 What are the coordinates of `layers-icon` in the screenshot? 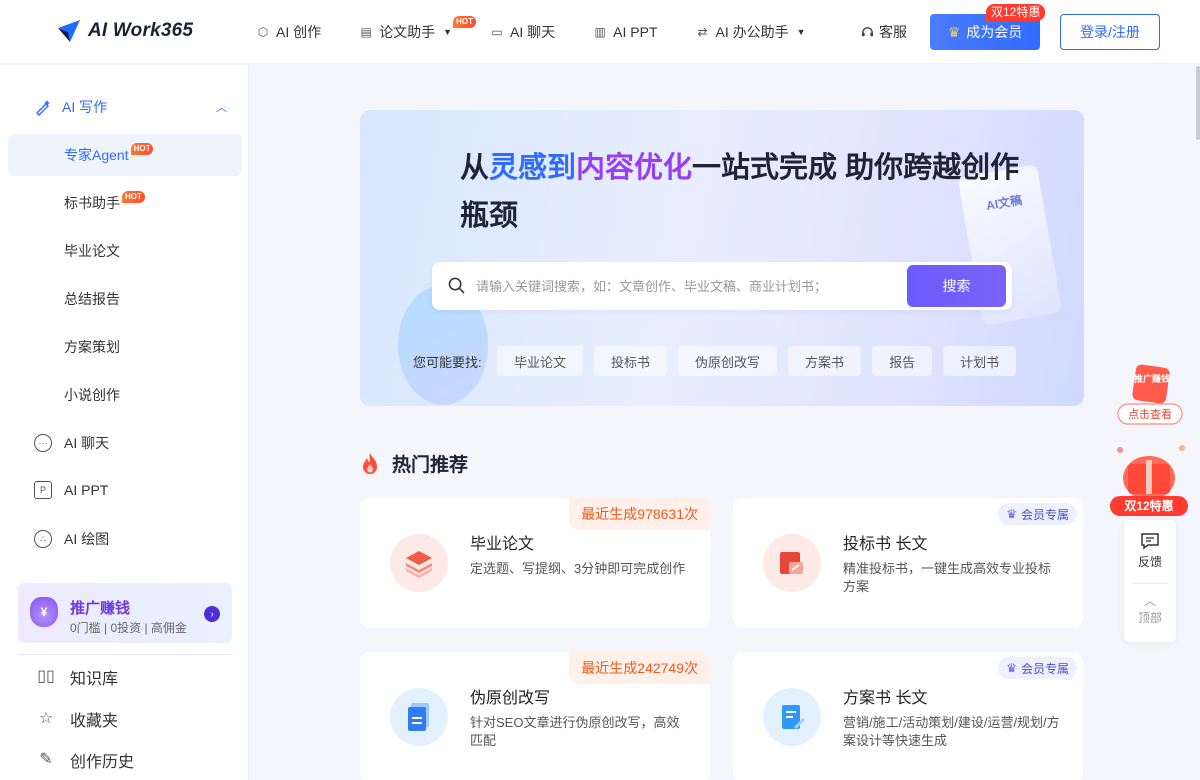 It's located at (419, 563).